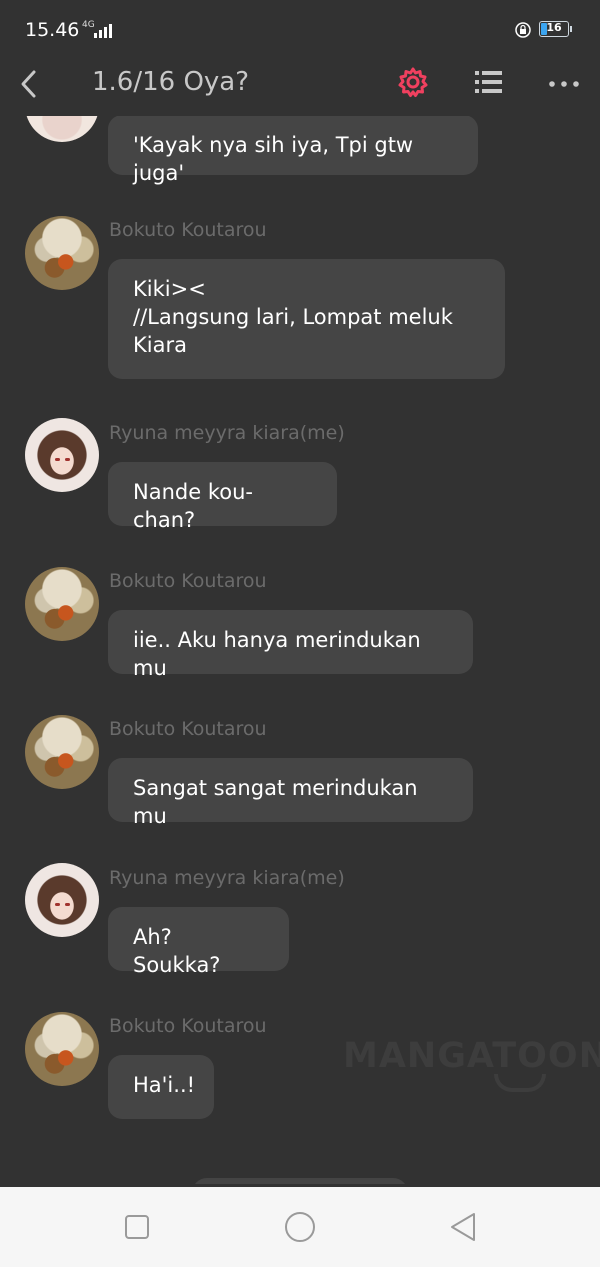 This screenshot has width=600, height=1267. Describe the element at coordinates (290, 645) in the screenshot. I see `message-bubble: iie.. Aku hanya merindukan mu` at that location.